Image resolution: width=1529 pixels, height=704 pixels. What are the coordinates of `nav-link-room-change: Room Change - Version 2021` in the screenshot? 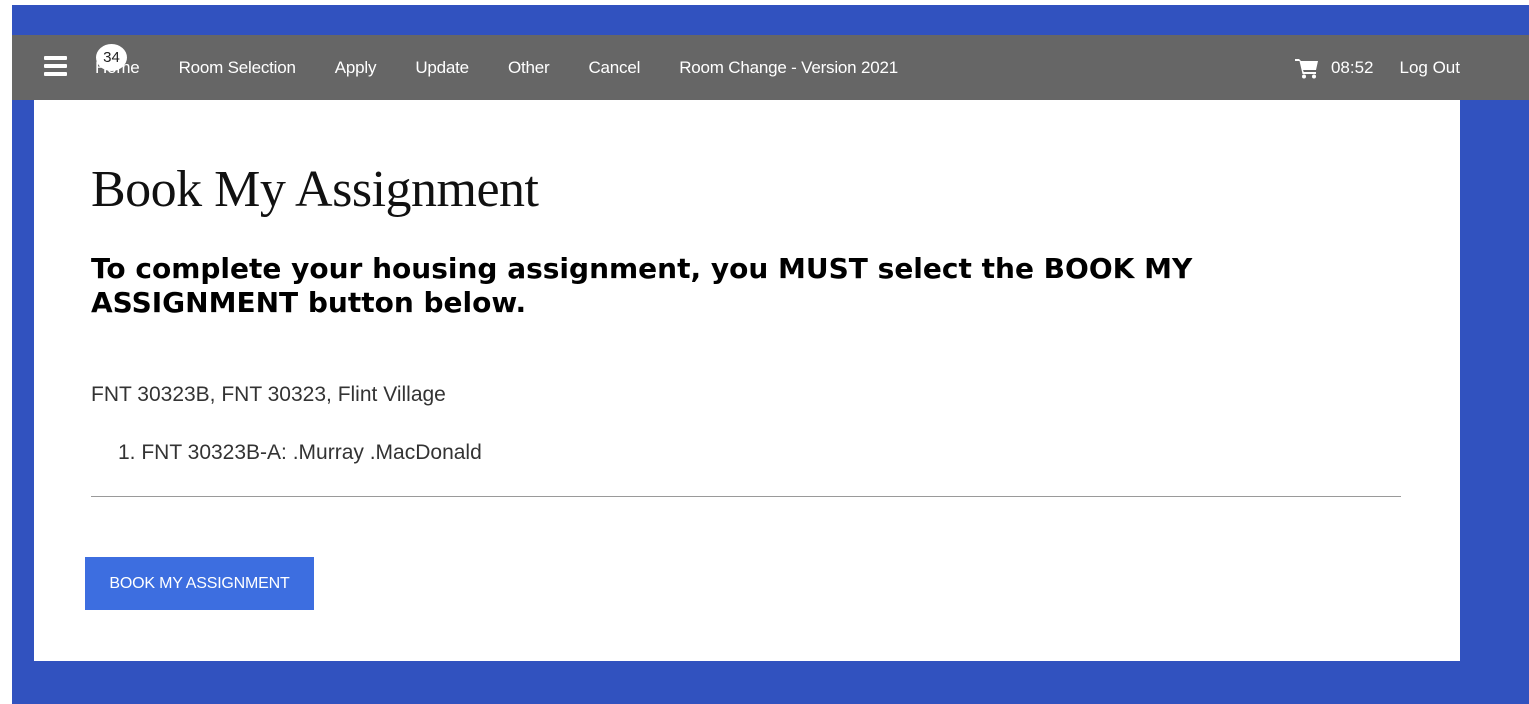 It's located at (788, 68).